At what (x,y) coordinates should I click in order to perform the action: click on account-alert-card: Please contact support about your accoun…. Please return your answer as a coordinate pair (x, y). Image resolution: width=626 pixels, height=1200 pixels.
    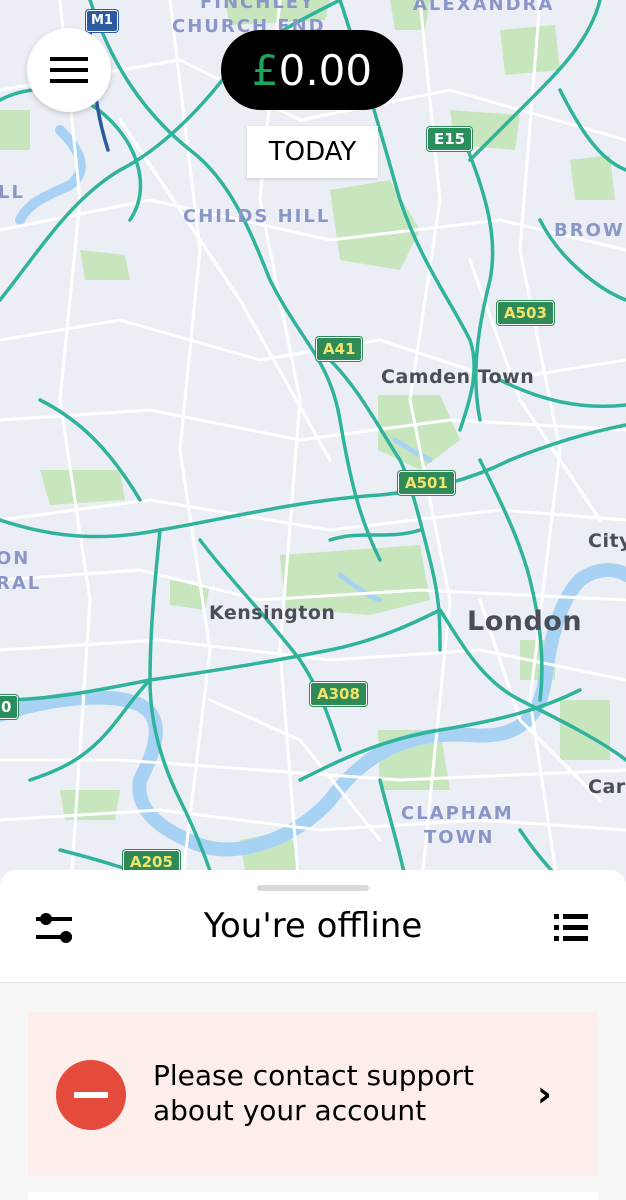
    Looking at the image, I should click on (313, 1094).